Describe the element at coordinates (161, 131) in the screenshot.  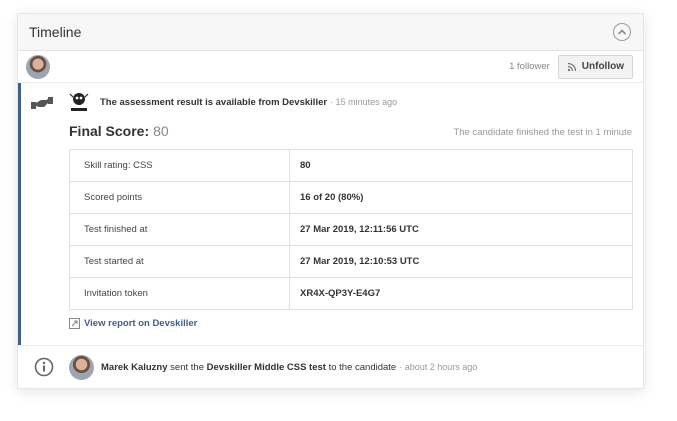
I see `final-score-value: 80` at that location.